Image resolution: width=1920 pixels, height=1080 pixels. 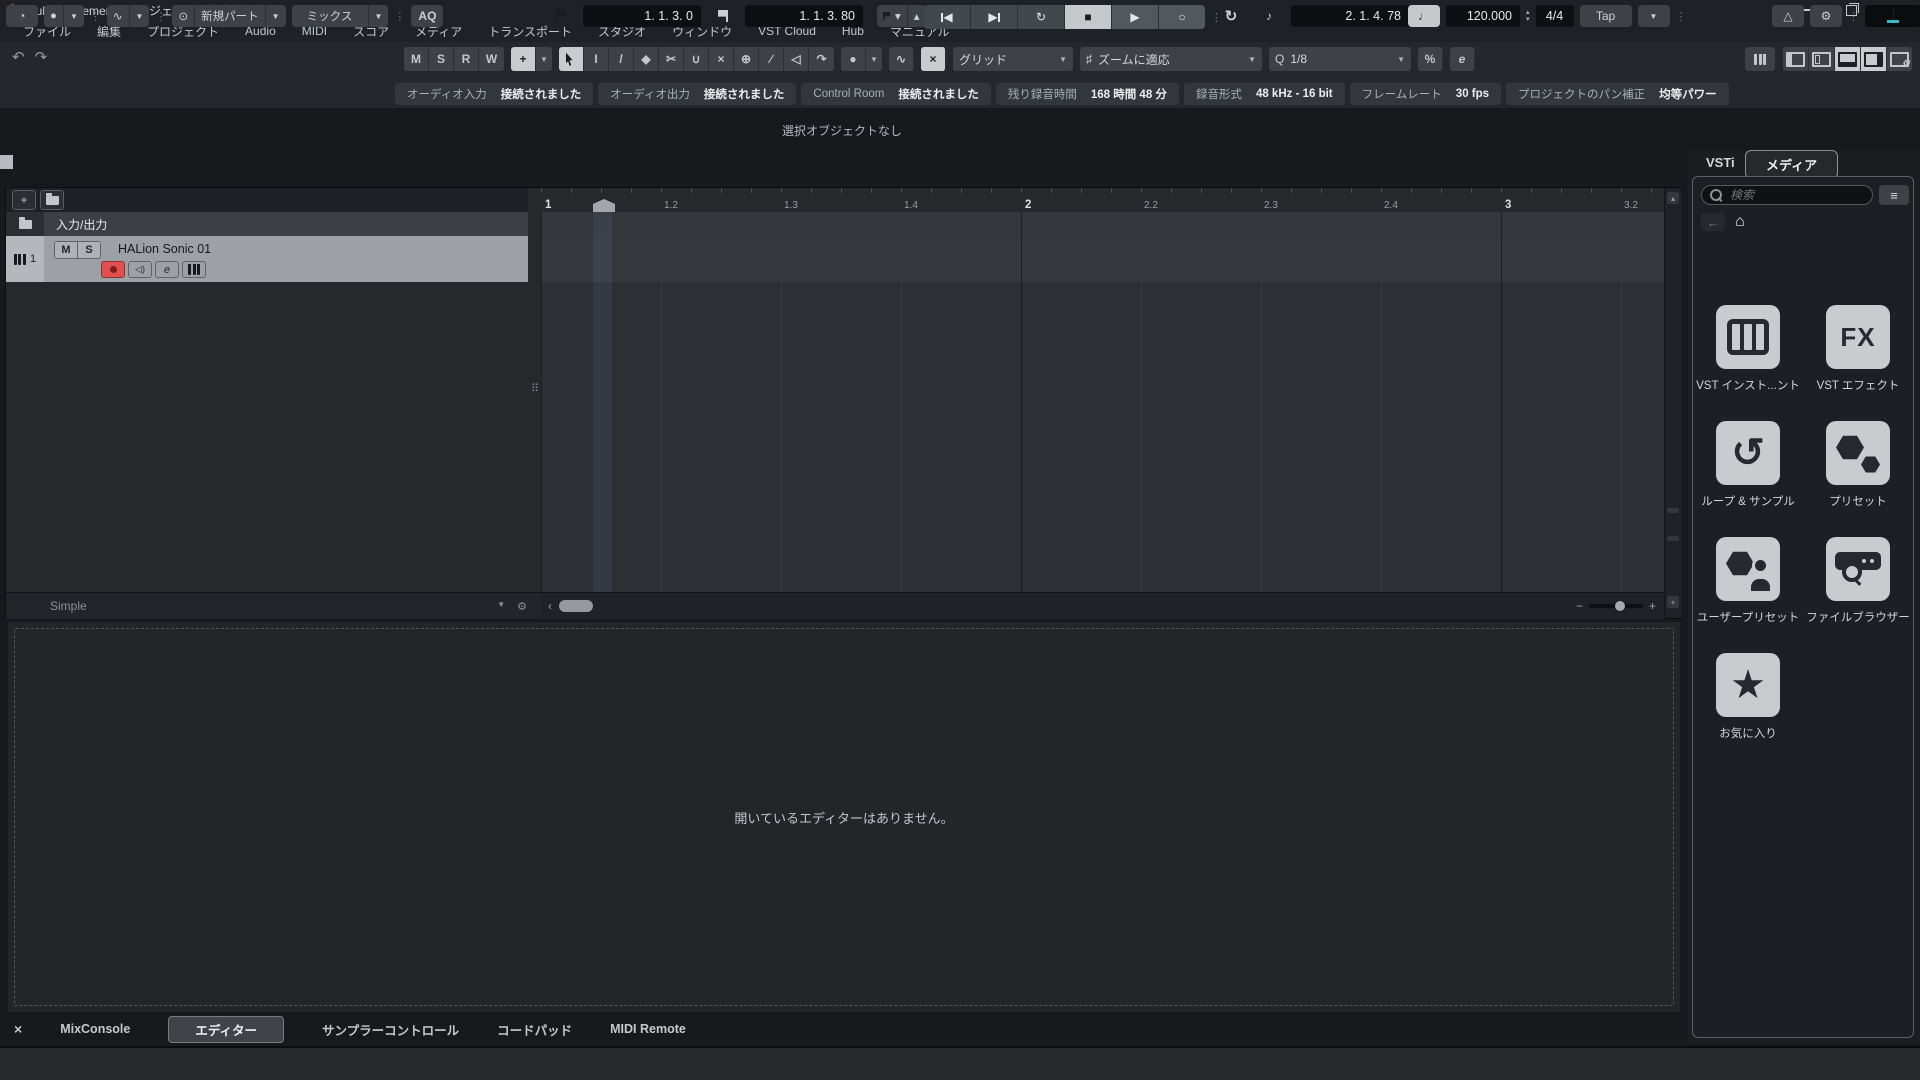 What do you see at coordinates (561, 16) in the screenshot?
I see `goto-left-locator-button` at bounding box center [561, 16].